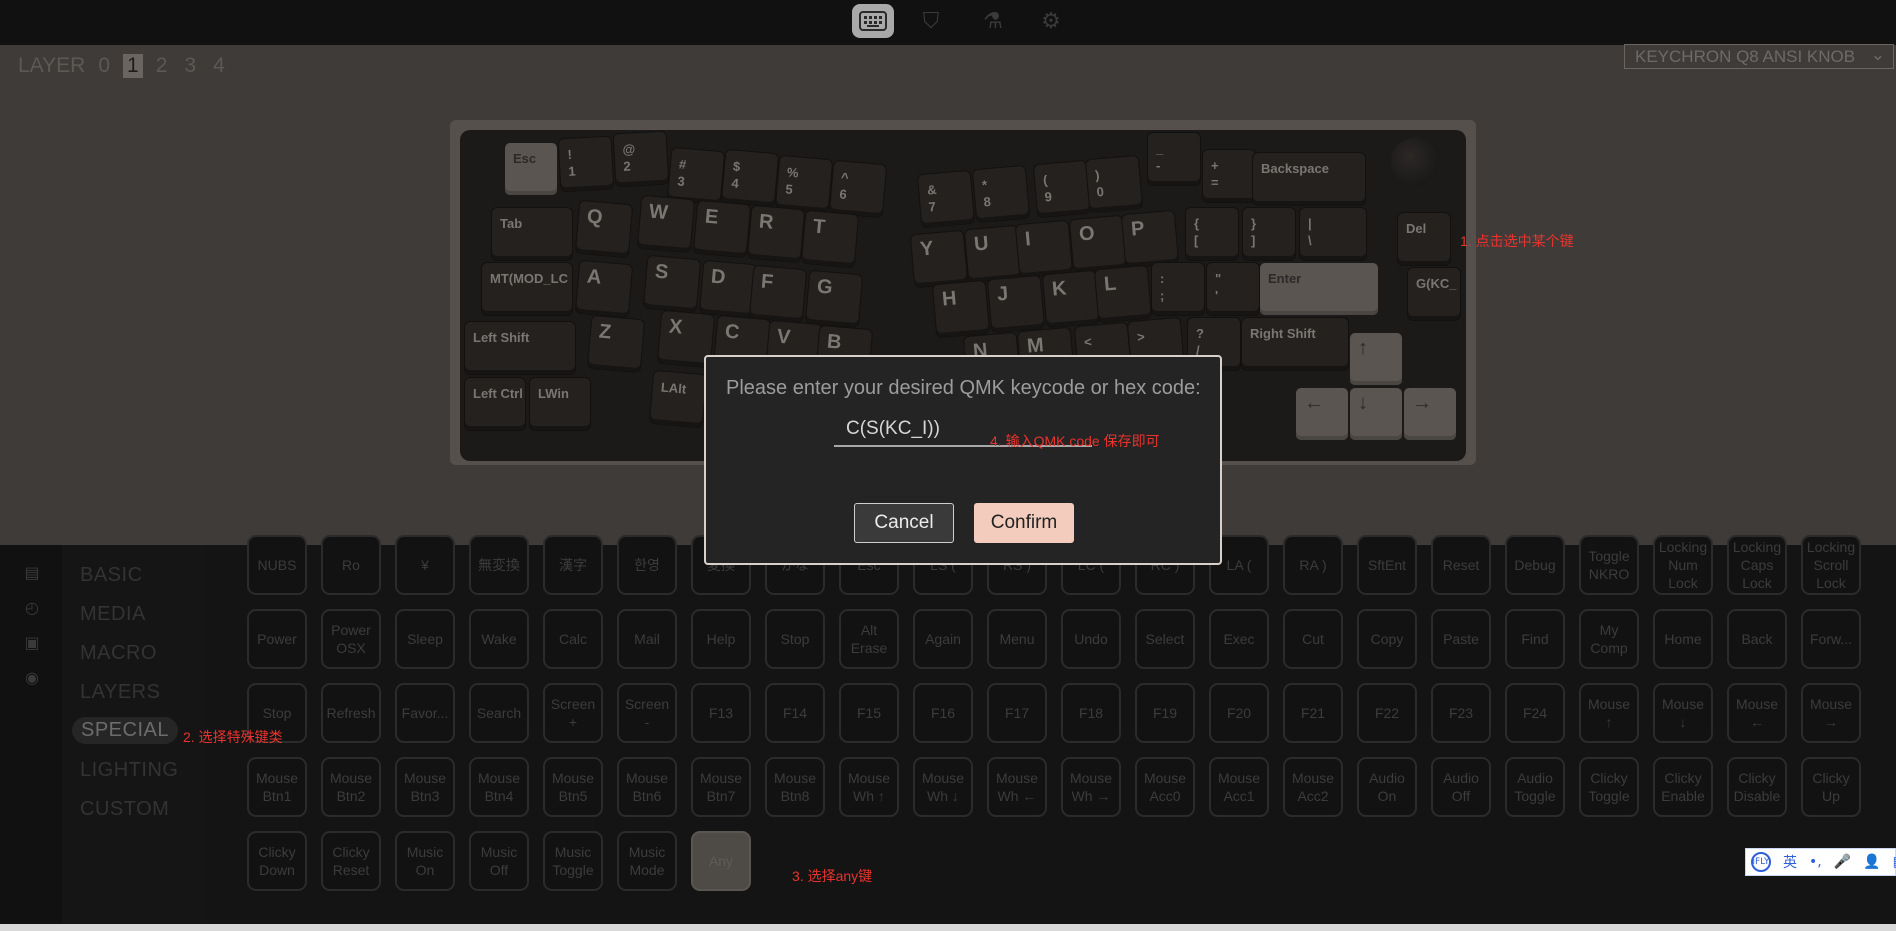  Describe the element at coordinates (869, 639) in the screenshot. I see `keycode-button: Alt Erase` at that location.